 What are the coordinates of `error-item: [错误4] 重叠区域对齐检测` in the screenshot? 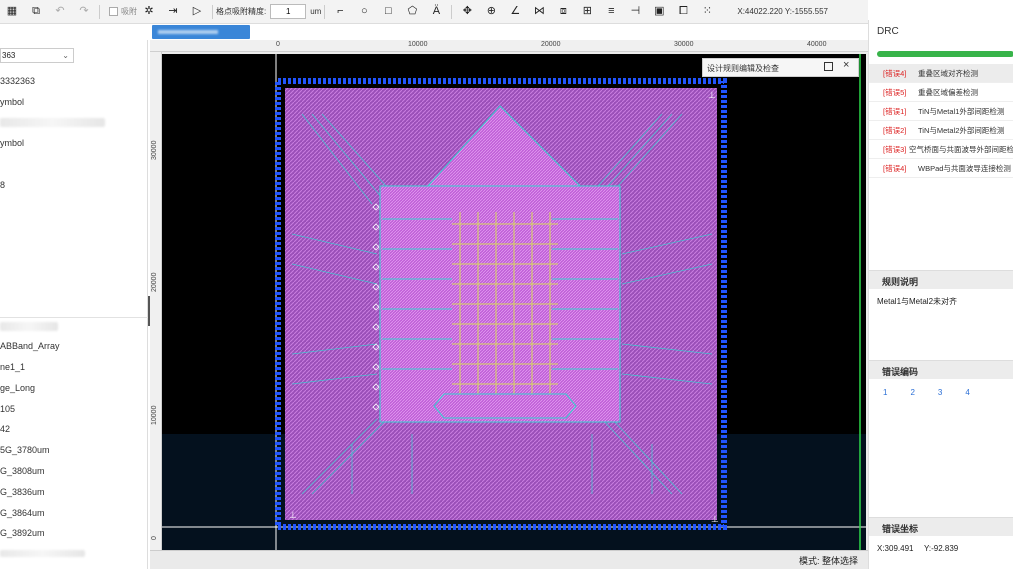 It's located at (941, 73).